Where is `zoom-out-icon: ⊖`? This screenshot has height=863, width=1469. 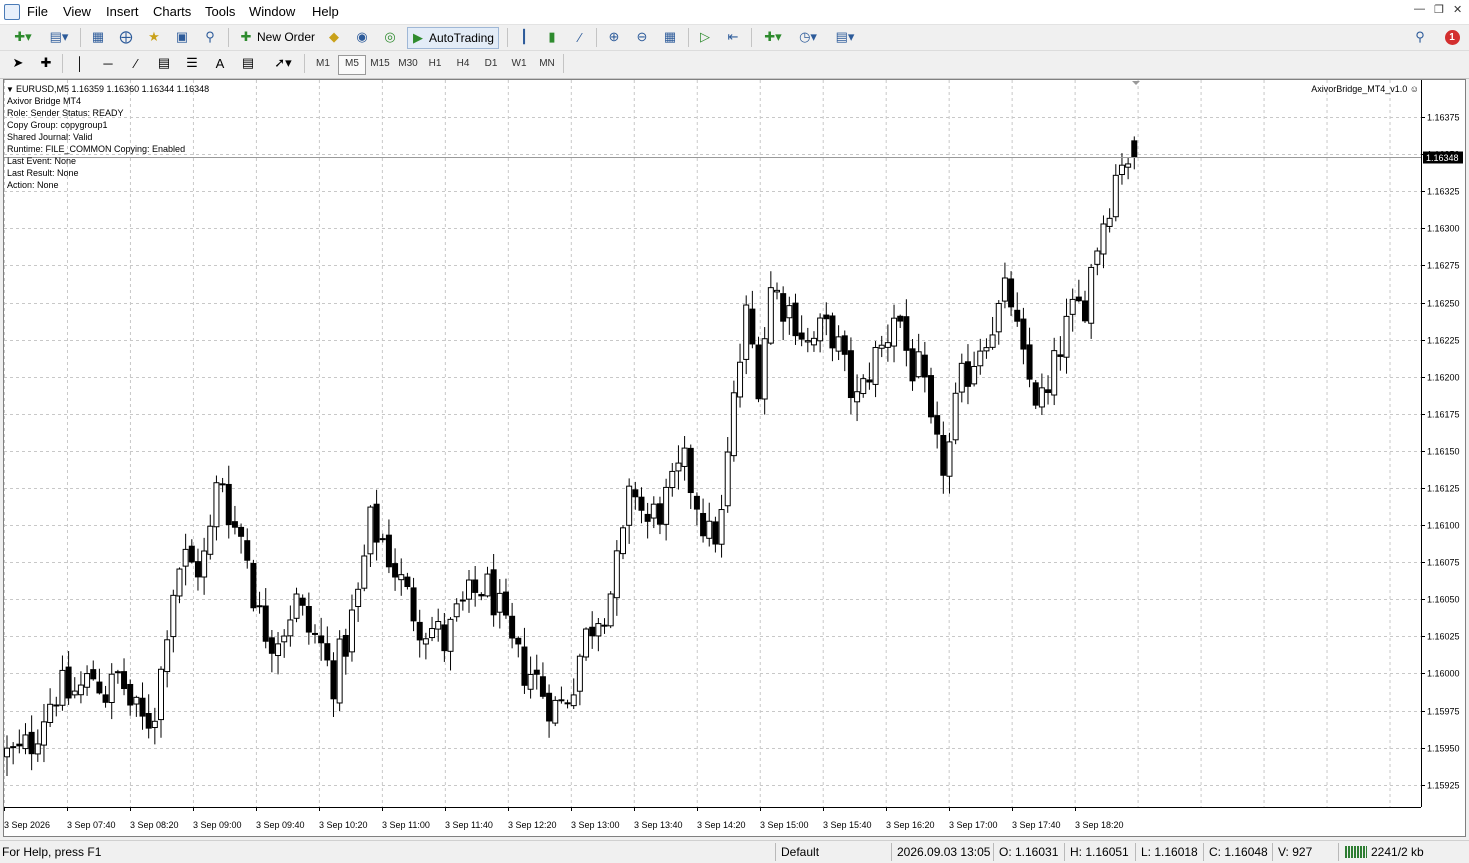
zoom-out-icon: ⊖ is located at coordinates (642, 37).